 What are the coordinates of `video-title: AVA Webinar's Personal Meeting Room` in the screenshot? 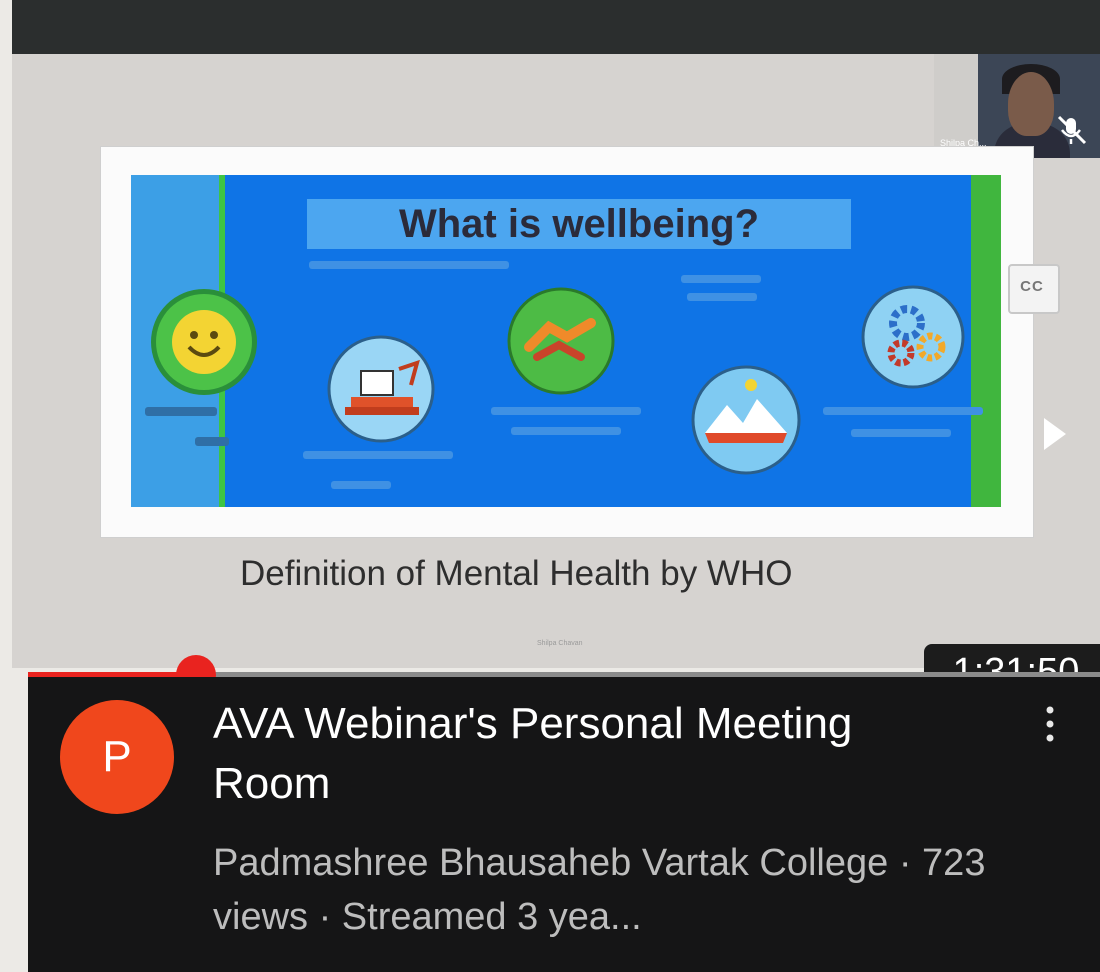 It's located at (593, 754).